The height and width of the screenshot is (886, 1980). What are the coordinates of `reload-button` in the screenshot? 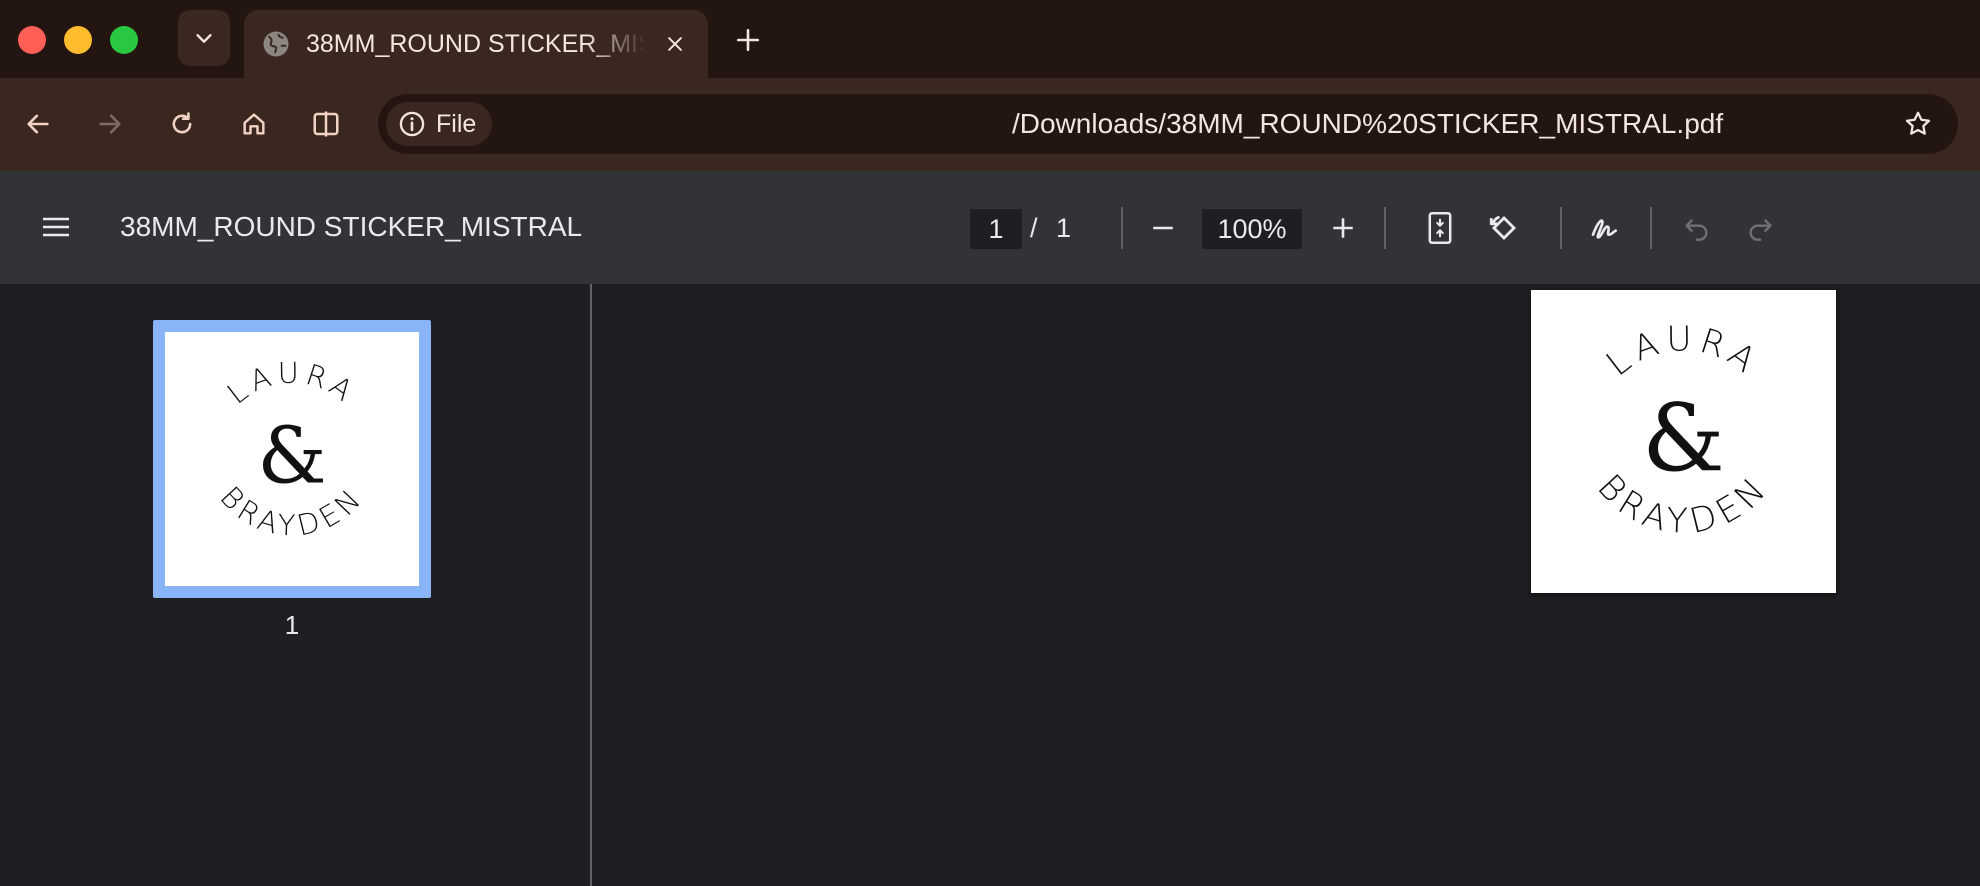 It's located at (182, 124).